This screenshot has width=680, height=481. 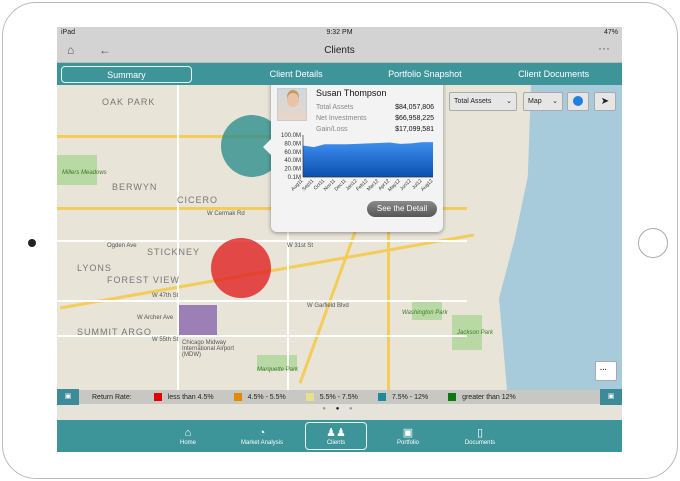 I want to click on client-bubble-red, so click(x=241, y=268).